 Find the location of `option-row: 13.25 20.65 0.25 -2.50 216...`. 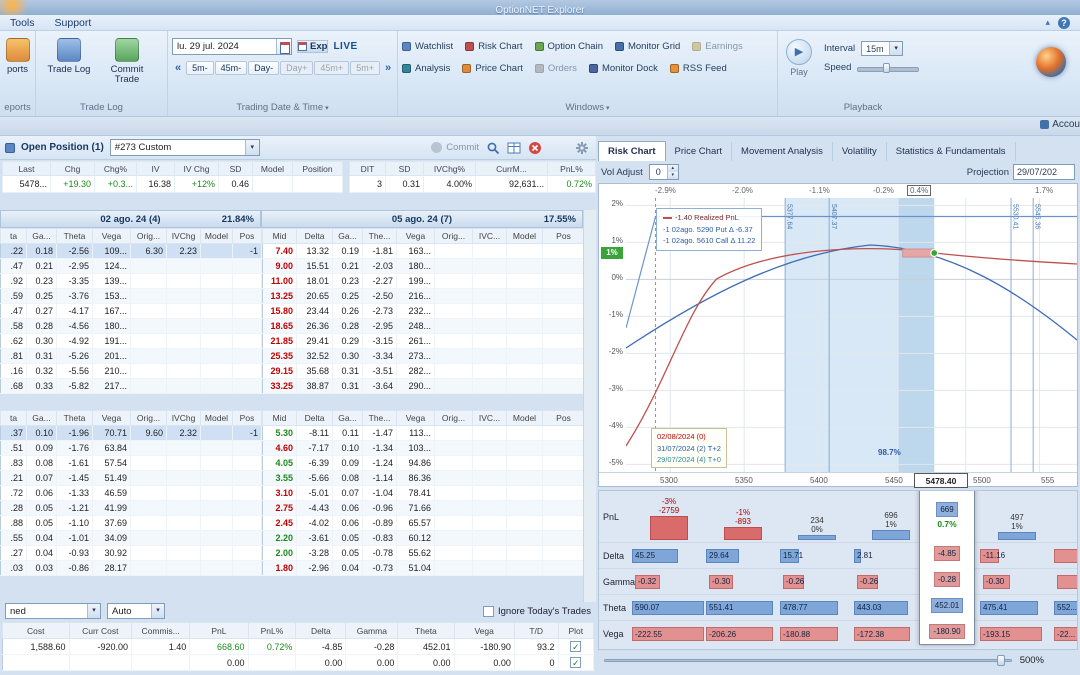

option-row: 13.25 20.65 0.25 -2.50 216... is located at coordinates (423, 296).